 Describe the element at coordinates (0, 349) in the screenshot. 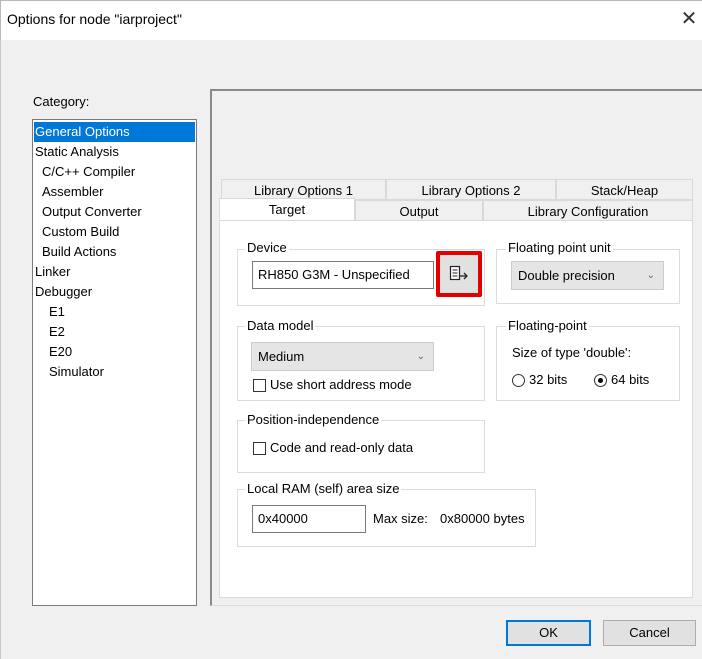

I see `window-border` at that location.